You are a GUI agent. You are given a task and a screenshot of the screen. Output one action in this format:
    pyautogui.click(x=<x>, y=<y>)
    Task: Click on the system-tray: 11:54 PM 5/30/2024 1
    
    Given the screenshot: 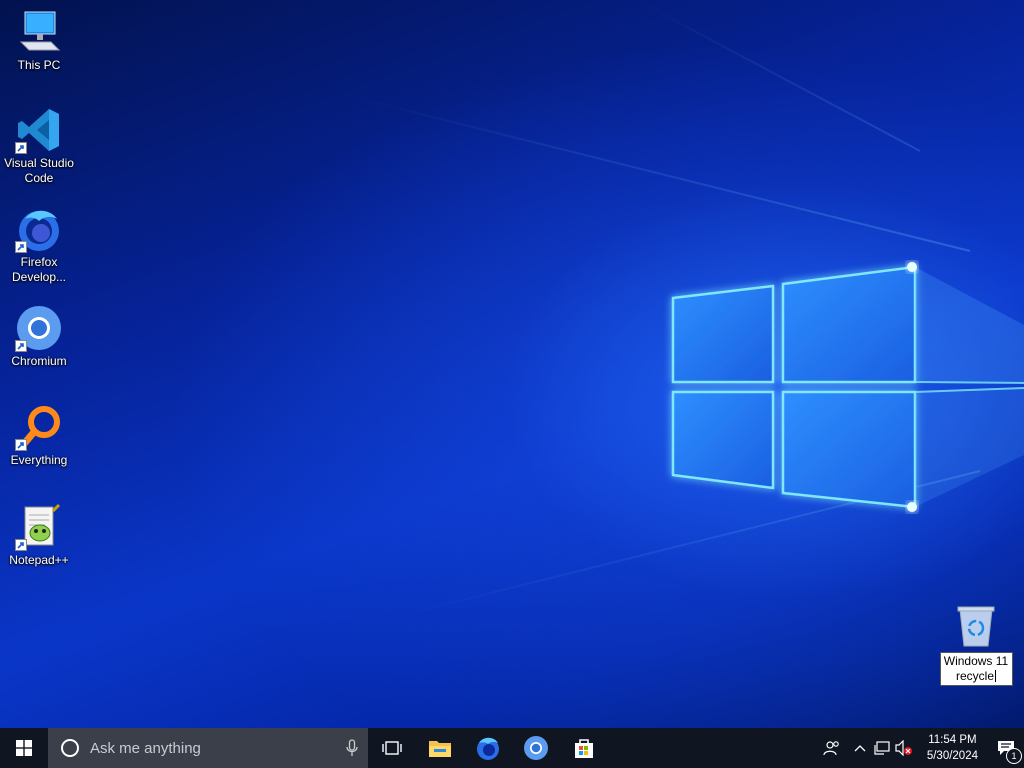 What is the action you would take?
    pyautogui.click(x=919, y=748)
    